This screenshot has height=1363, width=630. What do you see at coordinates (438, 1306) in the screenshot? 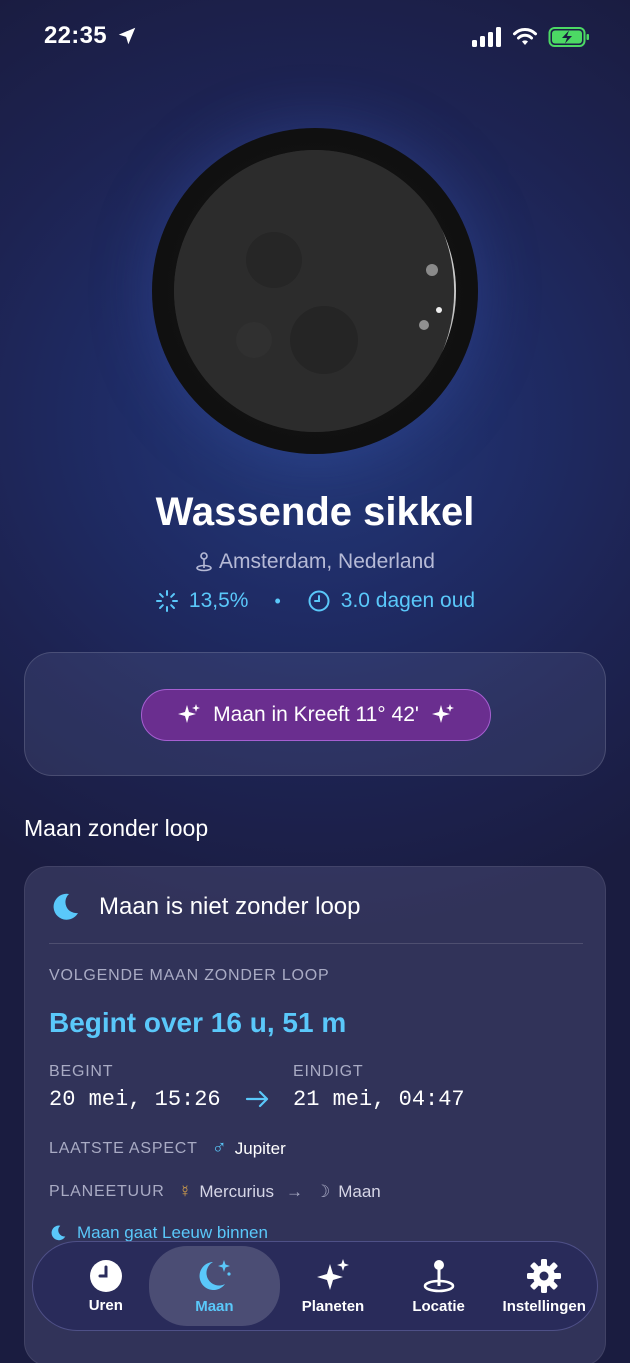
I see `tab-label: Locatie` at bounding box center [438, 1306].